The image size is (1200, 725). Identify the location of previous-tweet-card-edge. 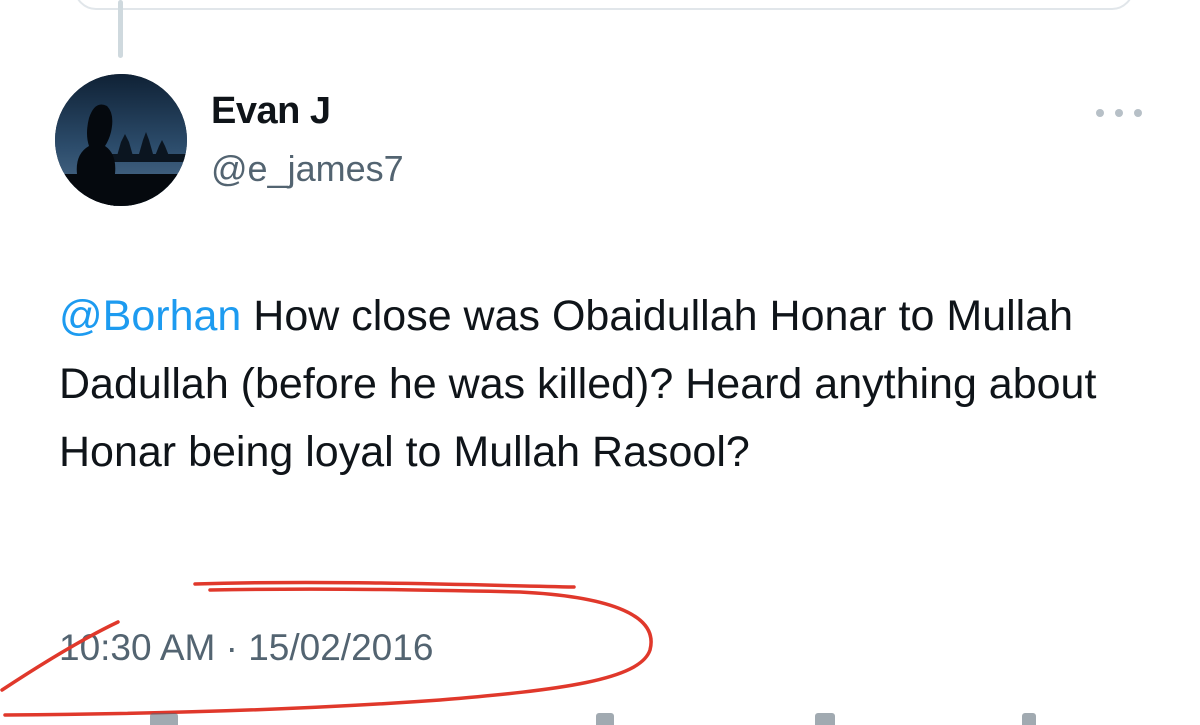
(604, 5).